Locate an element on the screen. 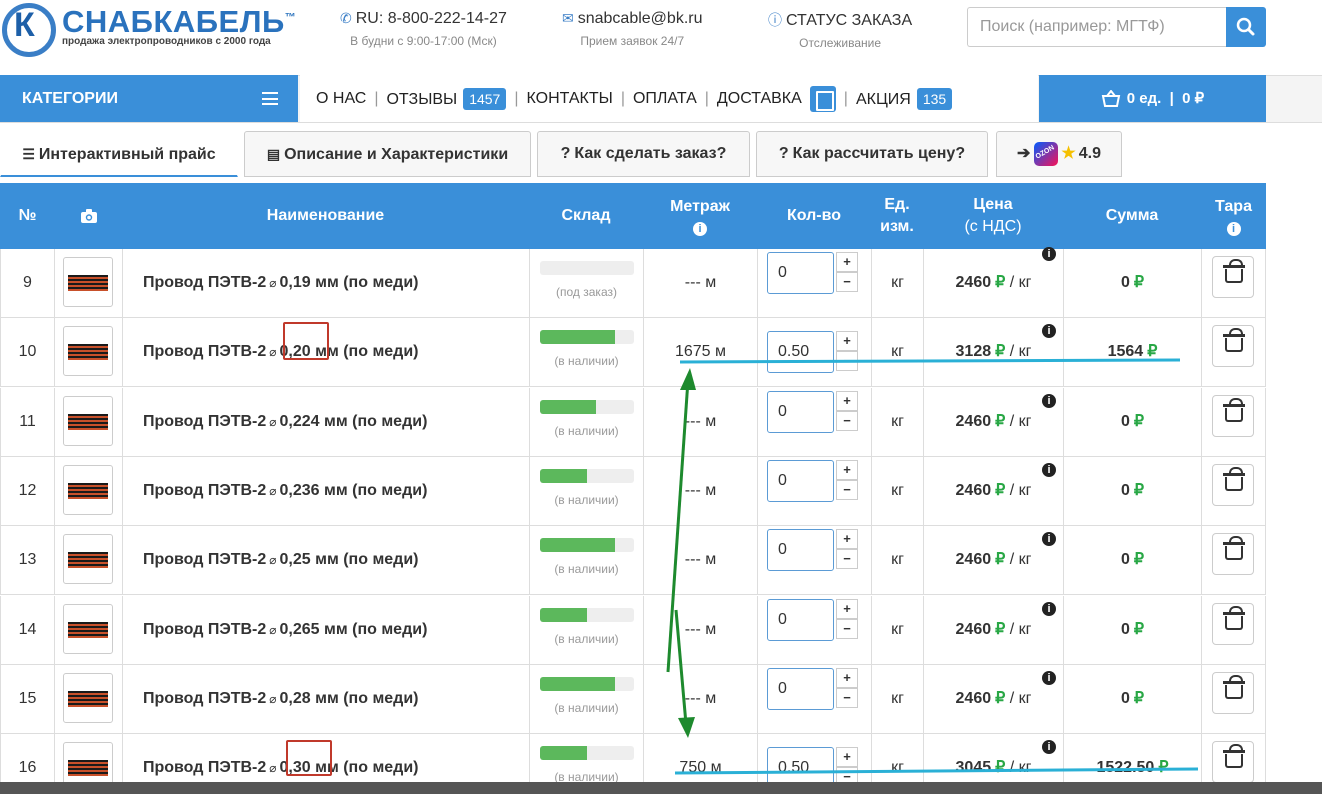  annotation-arrow-down-head is located at coordinates (686, 727).